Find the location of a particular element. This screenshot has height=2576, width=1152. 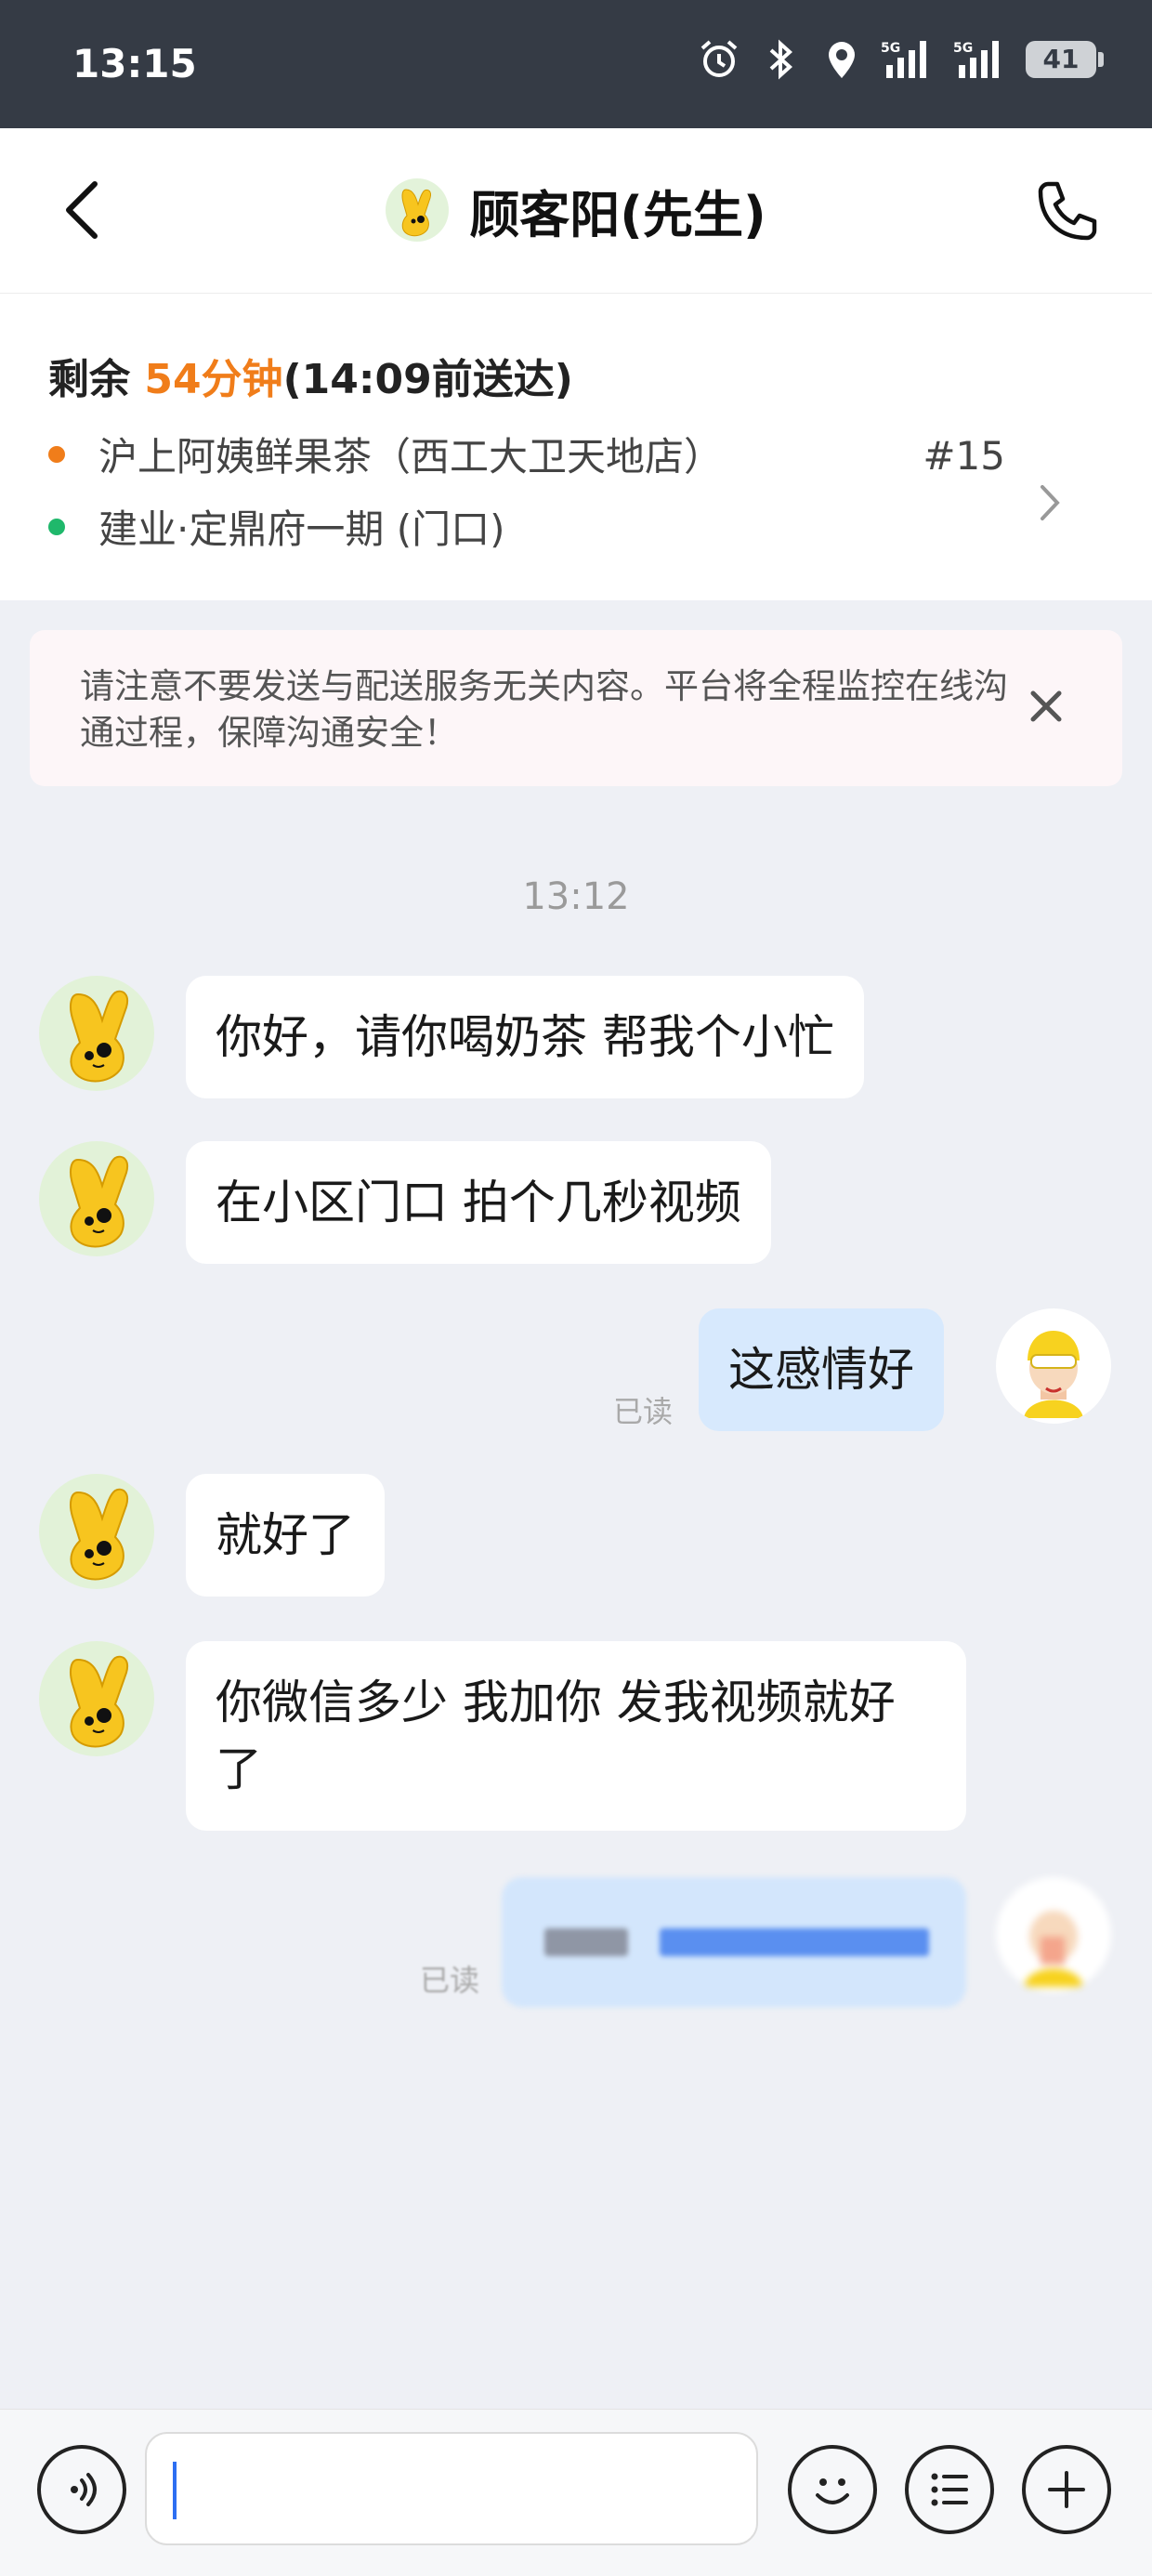

notice-text: 请注意不要发送与配送服务无关内容。平台将全程监控在线沟通过程，保障沟通安全！ is located at coordinates (544, 709).